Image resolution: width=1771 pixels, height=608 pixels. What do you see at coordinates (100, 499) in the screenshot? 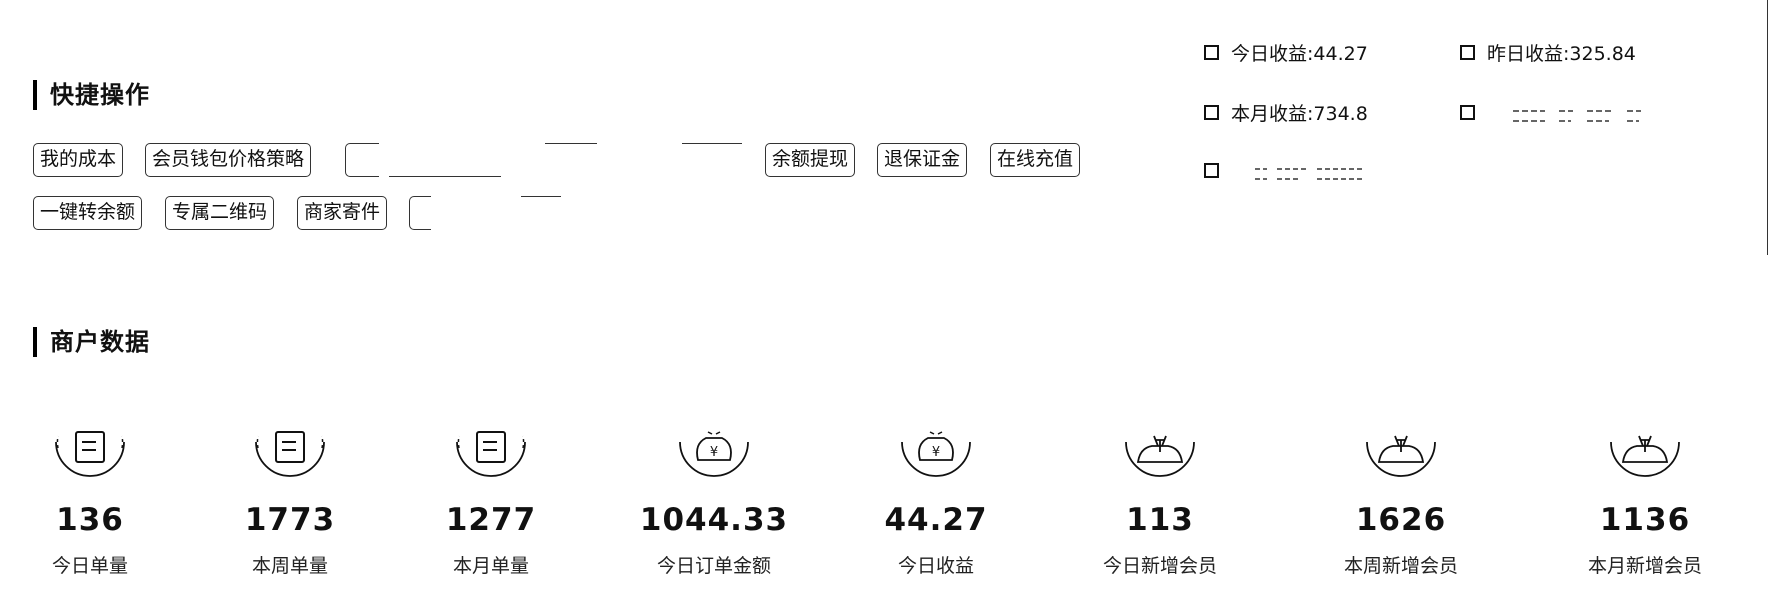
I see `metric-card: 136 今日单量` at bounding box center [100, 499].